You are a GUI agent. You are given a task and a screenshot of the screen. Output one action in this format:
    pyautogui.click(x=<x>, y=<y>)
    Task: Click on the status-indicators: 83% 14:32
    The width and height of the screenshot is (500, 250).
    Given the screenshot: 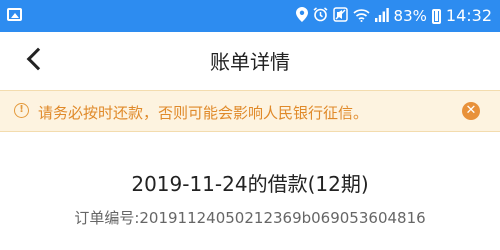 What is the action you would take?
    pyautogui.click(x=393, y=16)
    